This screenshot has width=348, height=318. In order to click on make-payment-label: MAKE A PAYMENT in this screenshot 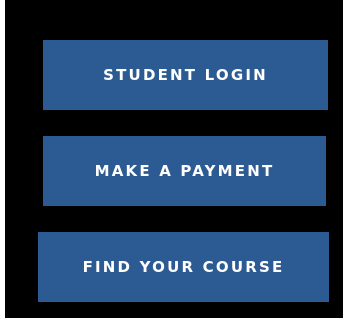, I will do `click(184, 171)`.